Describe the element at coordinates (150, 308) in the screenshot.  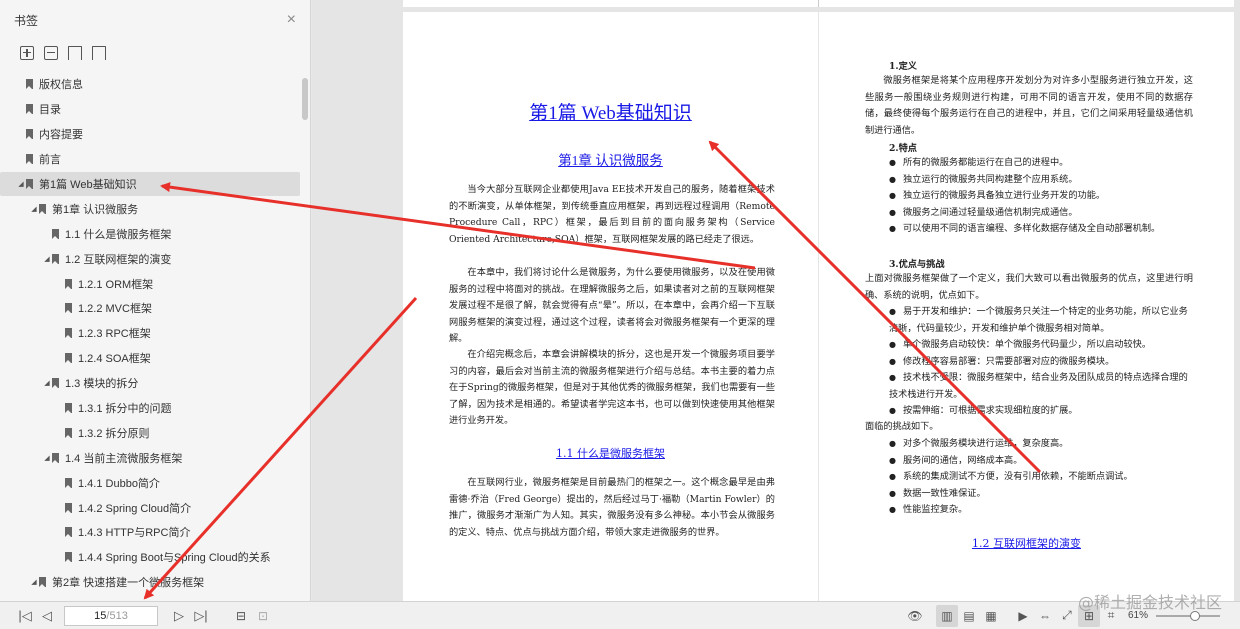
I see `bookmark-item: 1.2.2 MVC框架` at that location.